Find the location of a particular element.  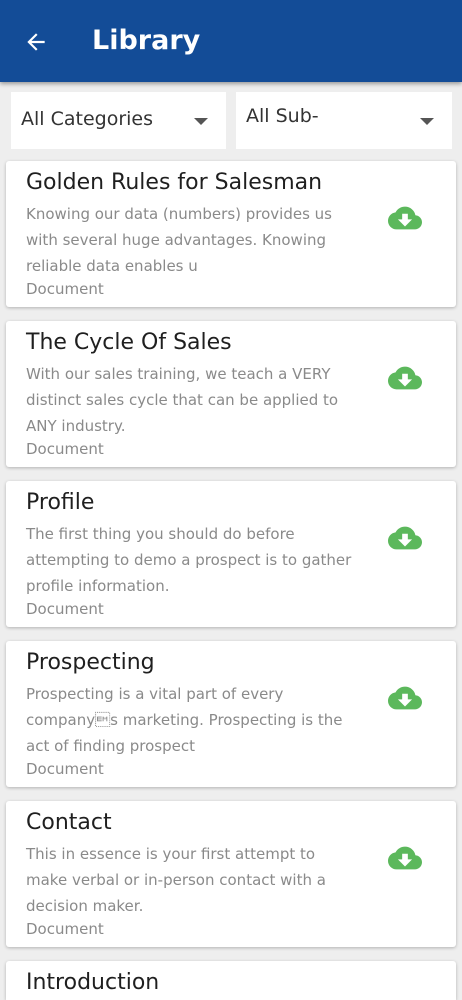

item-title: Introduction is located at coordinates (93, 982).